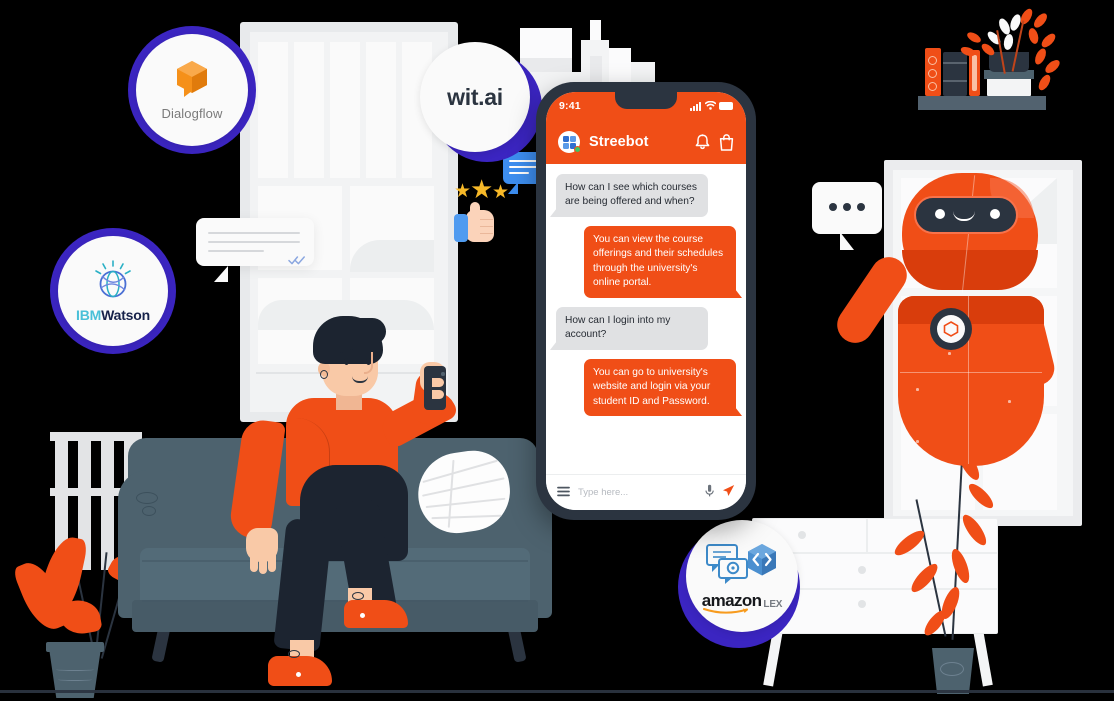 This screenshot has height=701, width=1114. I want to click on ibm-watson-badge: IBMWatson, so click(113, 291).